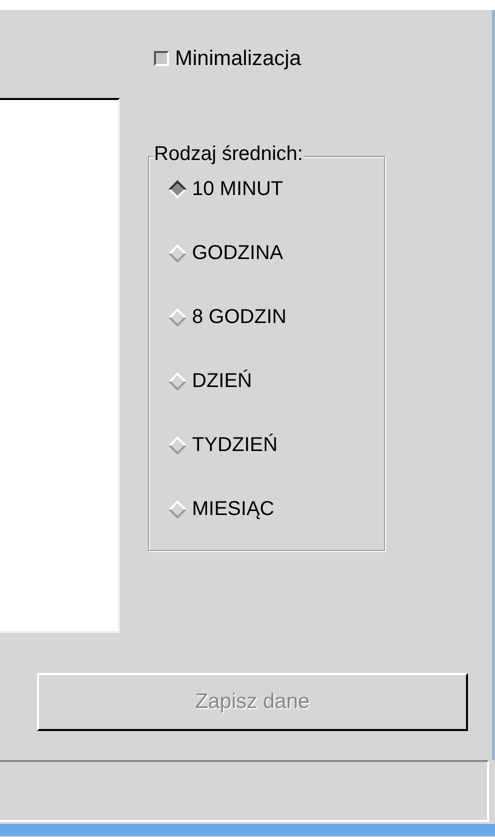  I want to click on checkbox-label: Minimalizacja, so click(238, 58).